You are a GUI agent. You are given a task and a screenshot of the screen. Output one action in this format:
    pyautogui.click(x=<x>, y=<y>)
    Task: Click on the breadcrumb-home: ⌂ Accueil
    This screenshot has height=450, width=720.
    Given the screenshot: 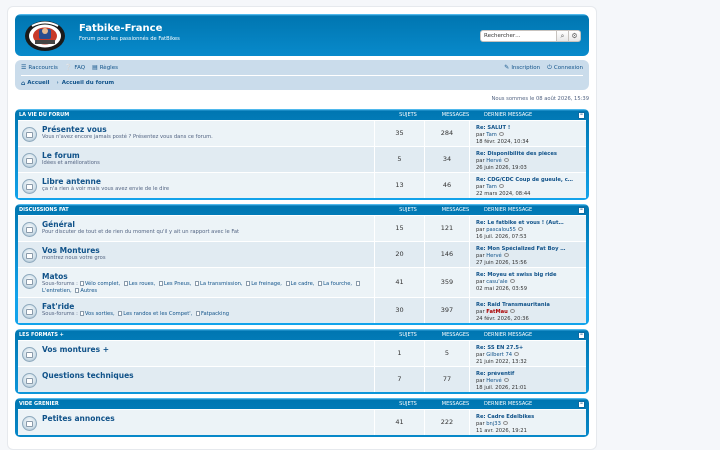 What is the action you would take?
    pyautogui.click(x=35, y=83)
    